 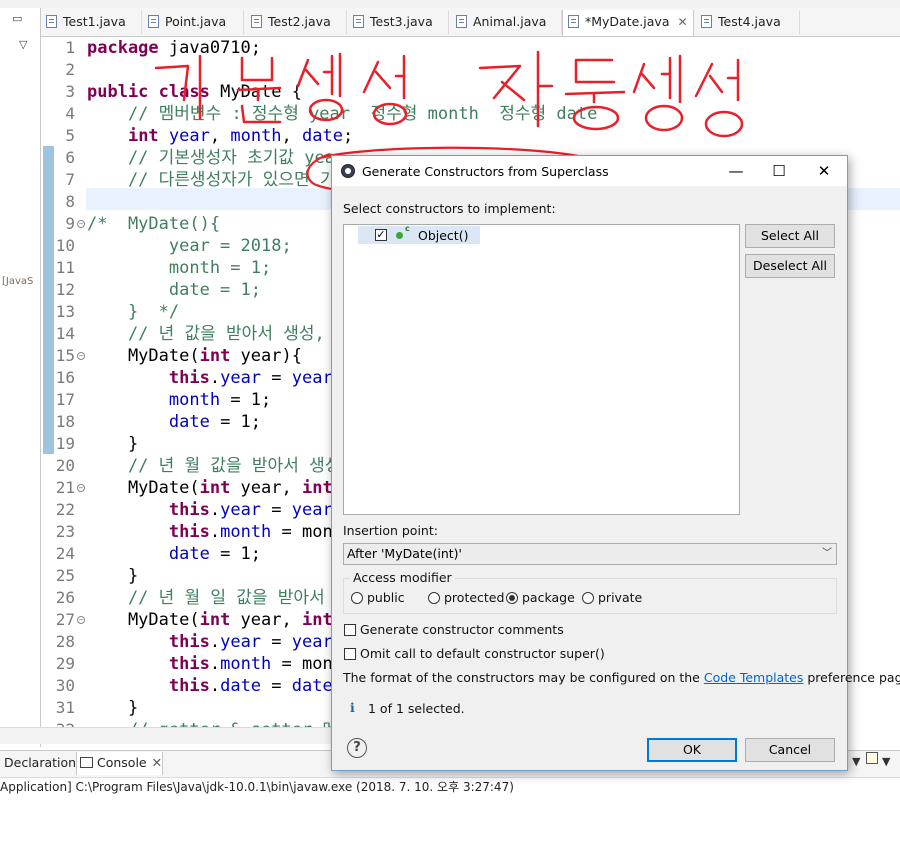 I want to click on constructor-marker-icon: c, so click(x=407, y=228).